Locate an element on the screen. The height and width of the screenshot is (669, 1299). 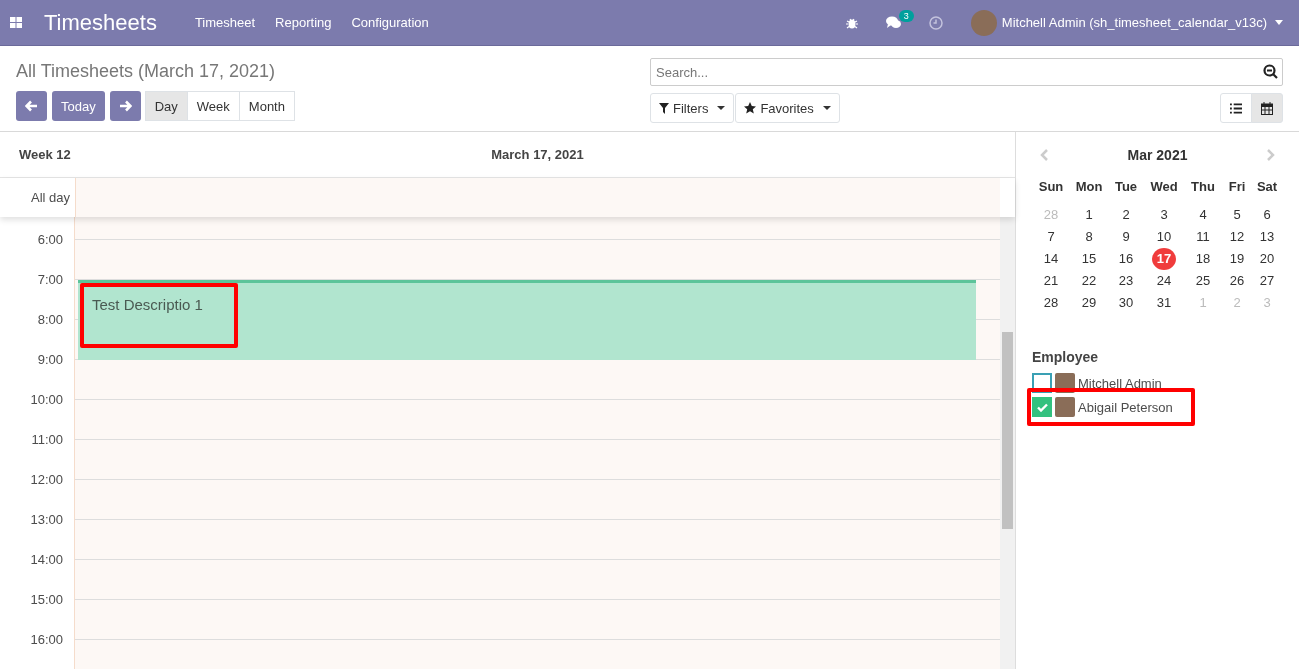
hour-label: 7:00 is located at coordinates (50, 280).